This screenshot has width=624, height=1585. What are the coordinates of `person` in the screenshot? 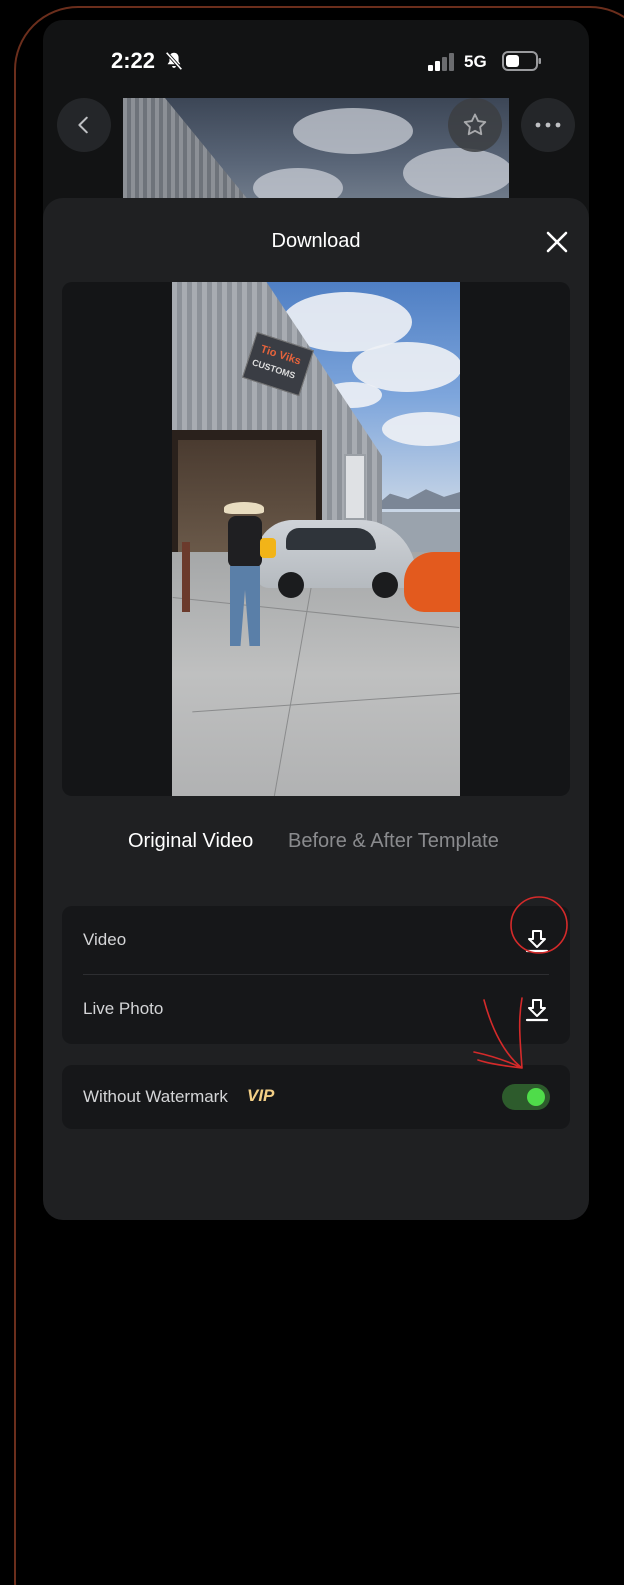 It's located at (248, 577).